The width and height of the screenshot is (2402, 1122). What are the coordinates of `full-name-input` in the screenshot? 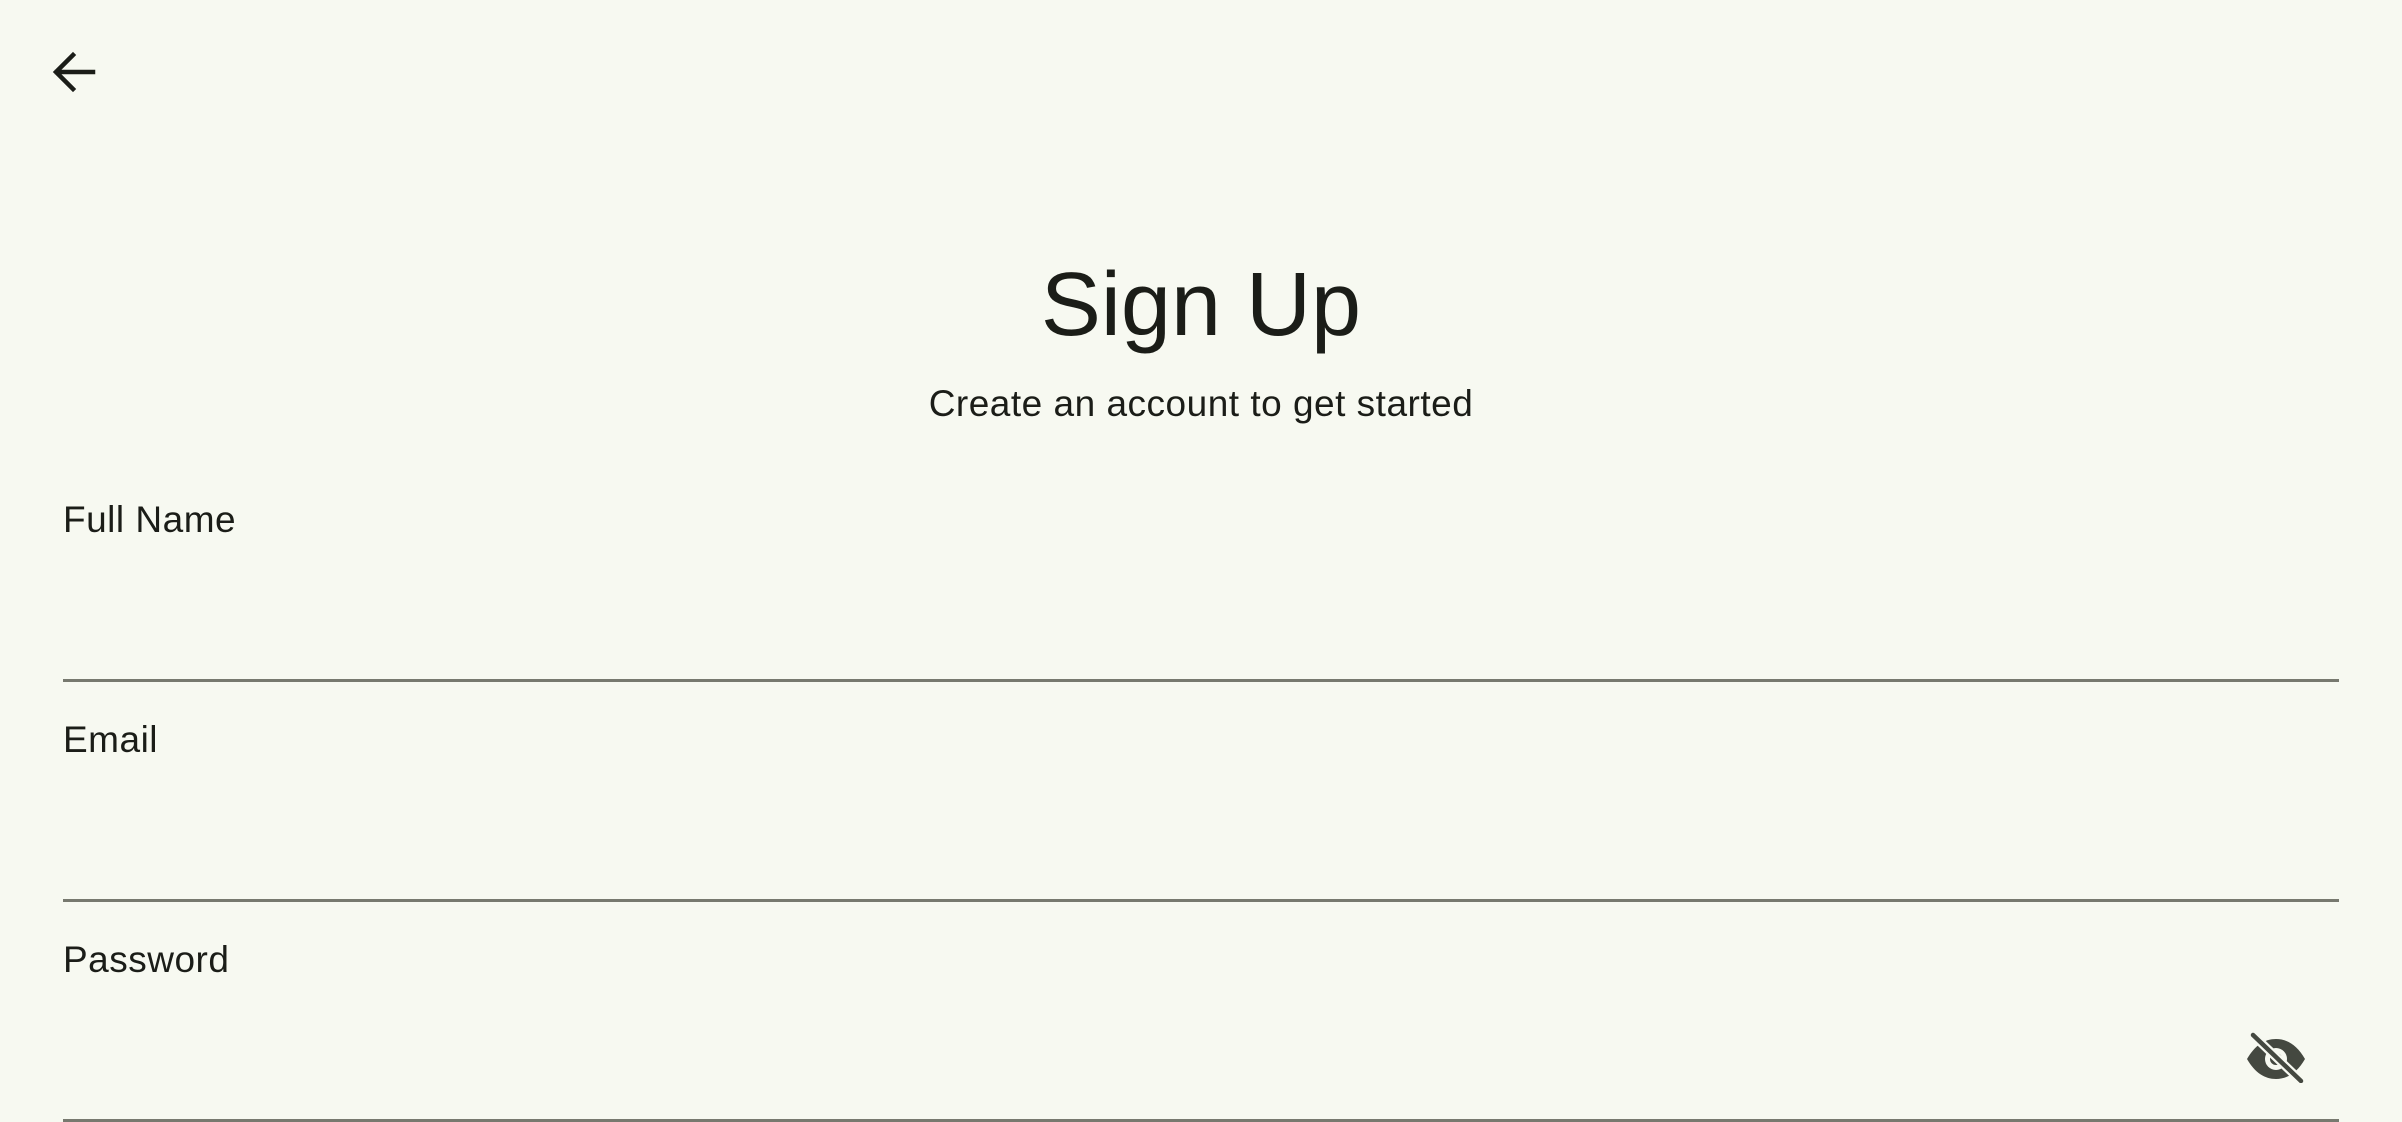 It's located at (1201, 622).